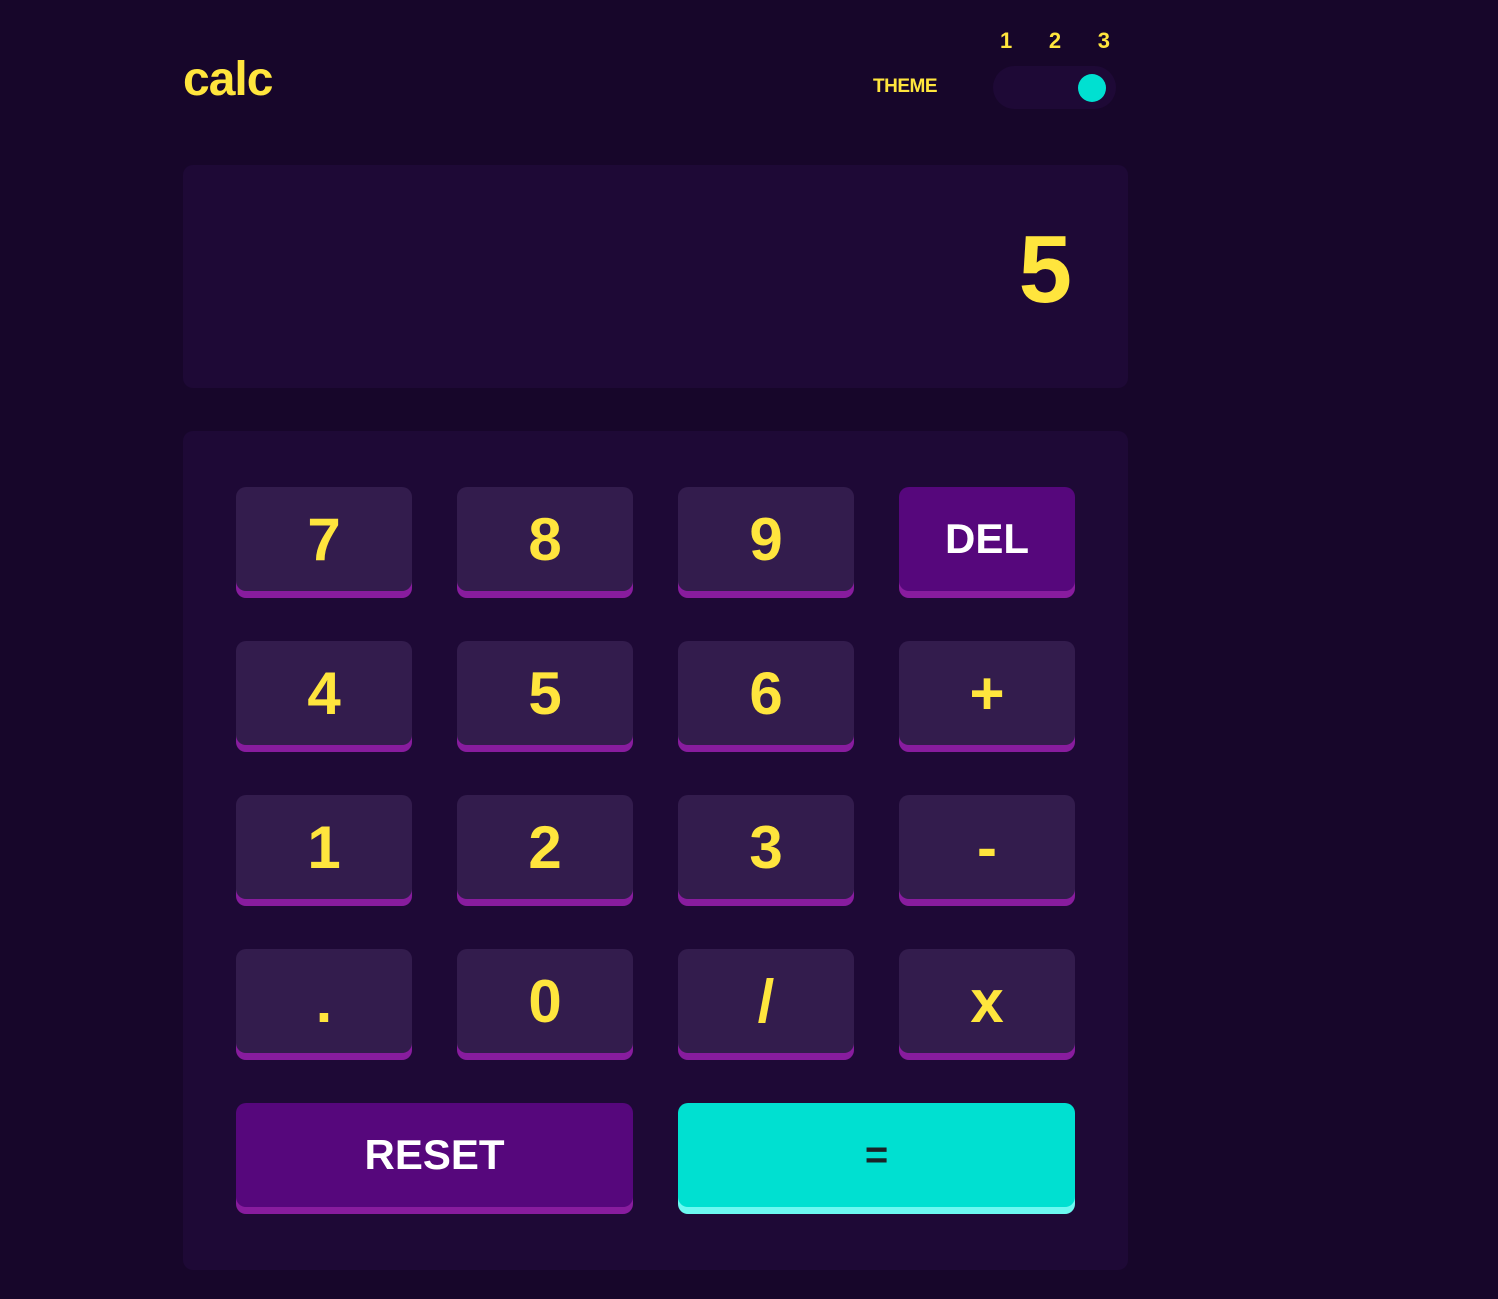  What do you see at coordinates (324, 847) in the screenshot?
I see `key-1: 1` at bounding box center [324, 847].